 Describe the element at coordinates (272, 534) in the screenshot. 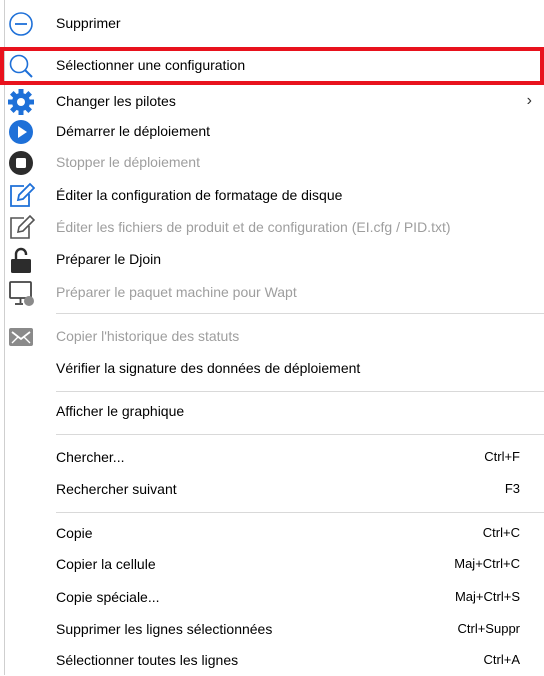

I see `menu-item-copy: Copie Ctrl+C` at that location.